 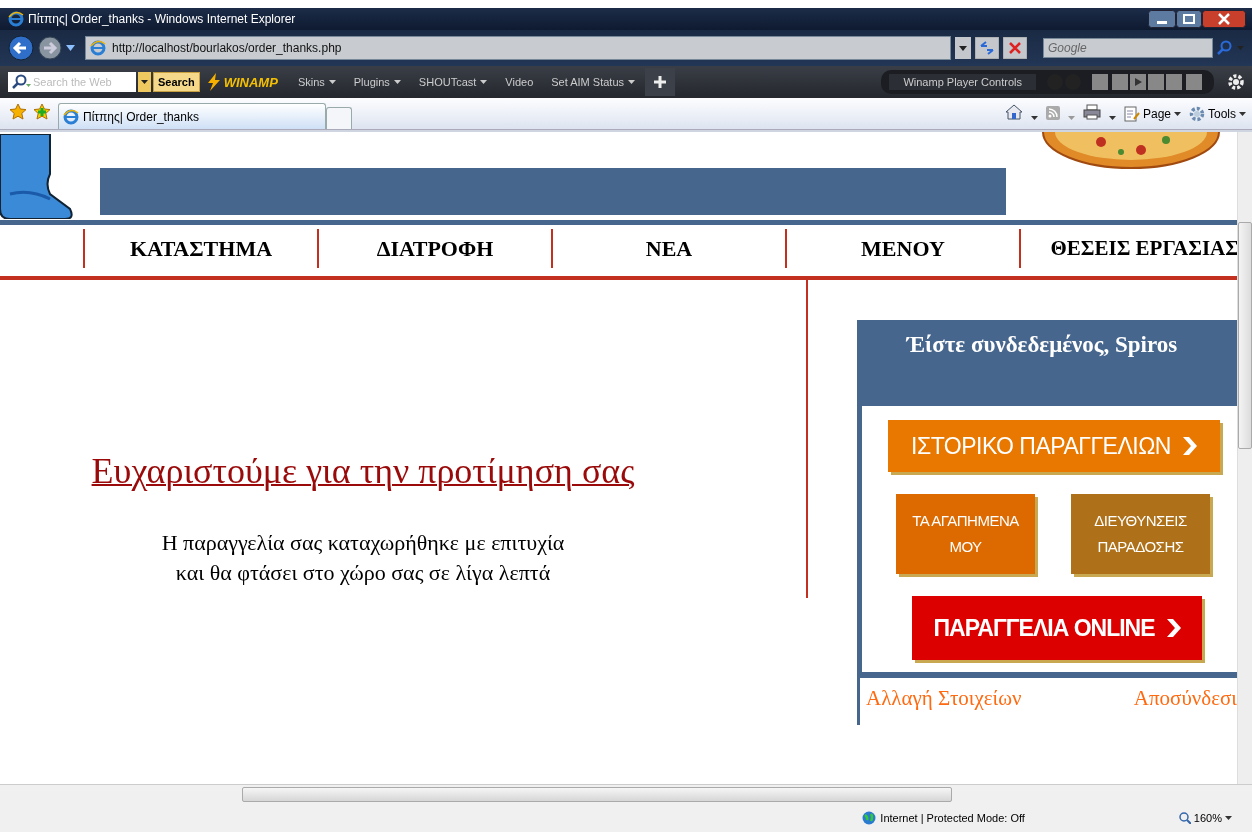 I want to click on zoom-icon, so click(x=1184, y=817).